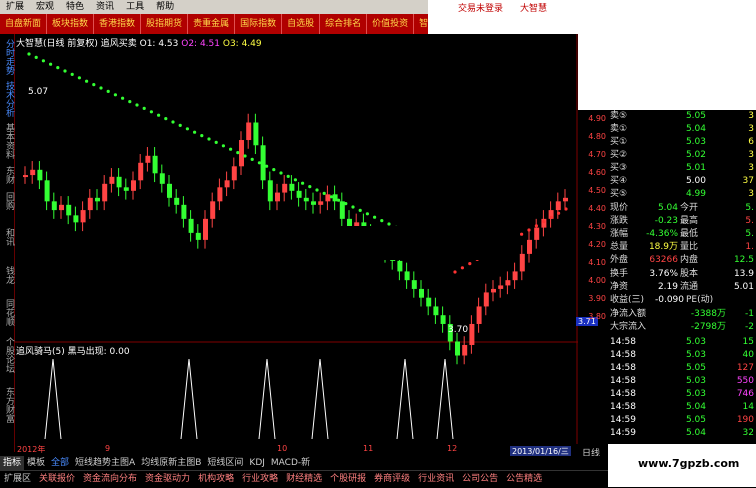  What do you see at coordinates (110, 479) in the screenshot?
I see `link-capital-flow: 资金流向分布` at bounding box center [110, 479].